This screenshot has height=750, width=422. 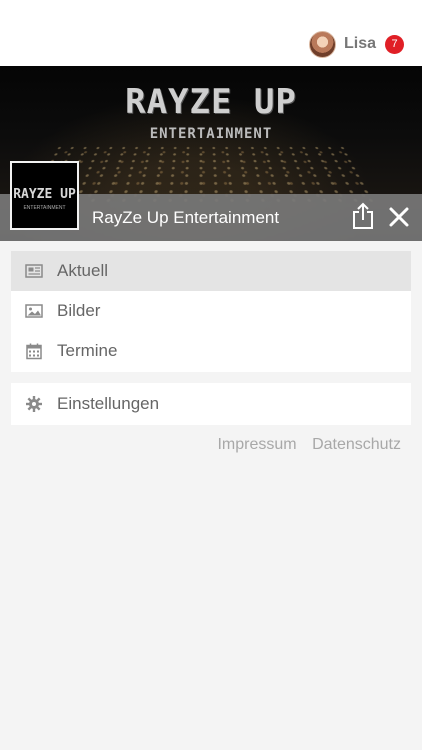 I want to click on impressum-link: Impressum, so click(x=256, y=444).